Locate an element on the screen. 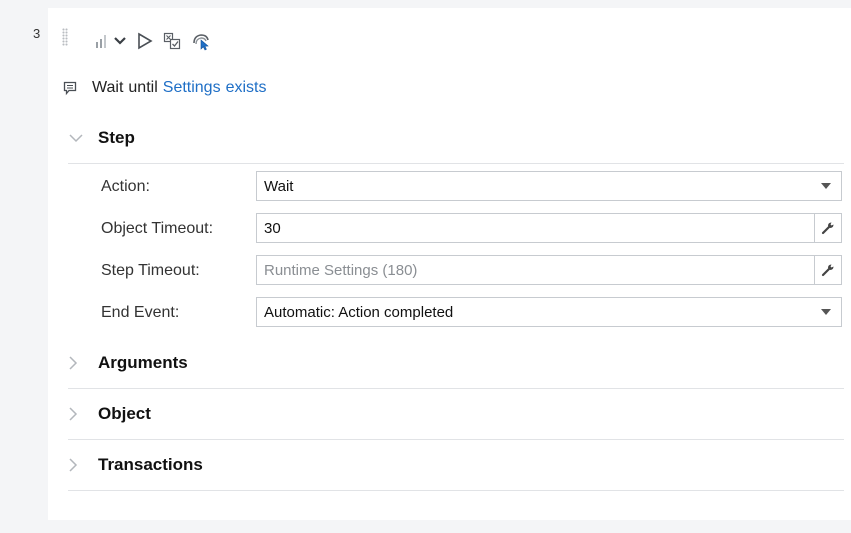 The height and width of the screenshot is (533, 851). step-timeout-input: Runtime Settings (180) is located at coordinates (549, 270).